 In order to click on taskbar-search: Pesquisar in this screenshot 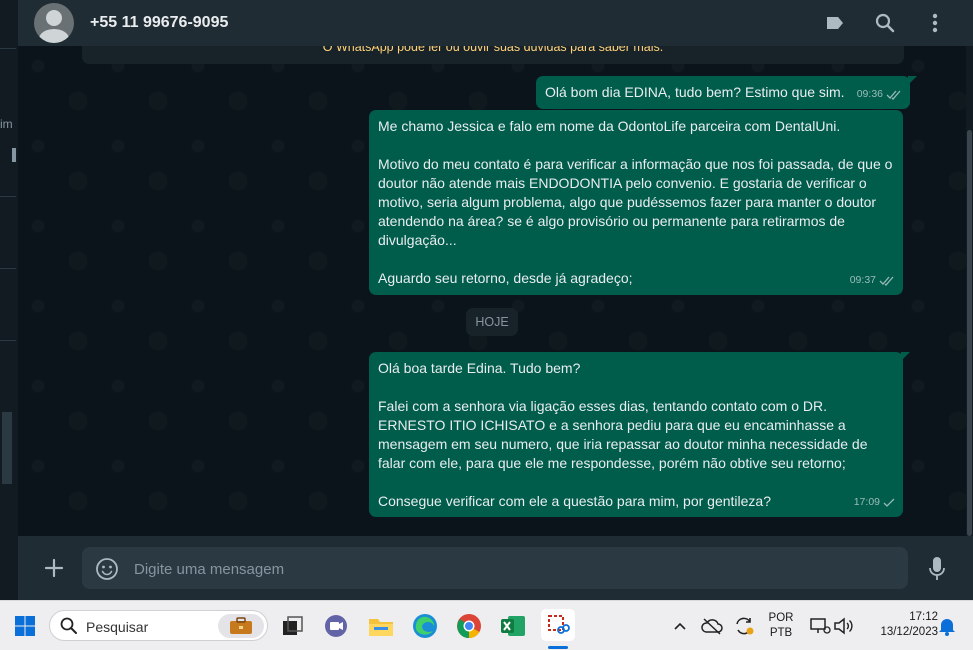, I will do `click(158, 625)`.